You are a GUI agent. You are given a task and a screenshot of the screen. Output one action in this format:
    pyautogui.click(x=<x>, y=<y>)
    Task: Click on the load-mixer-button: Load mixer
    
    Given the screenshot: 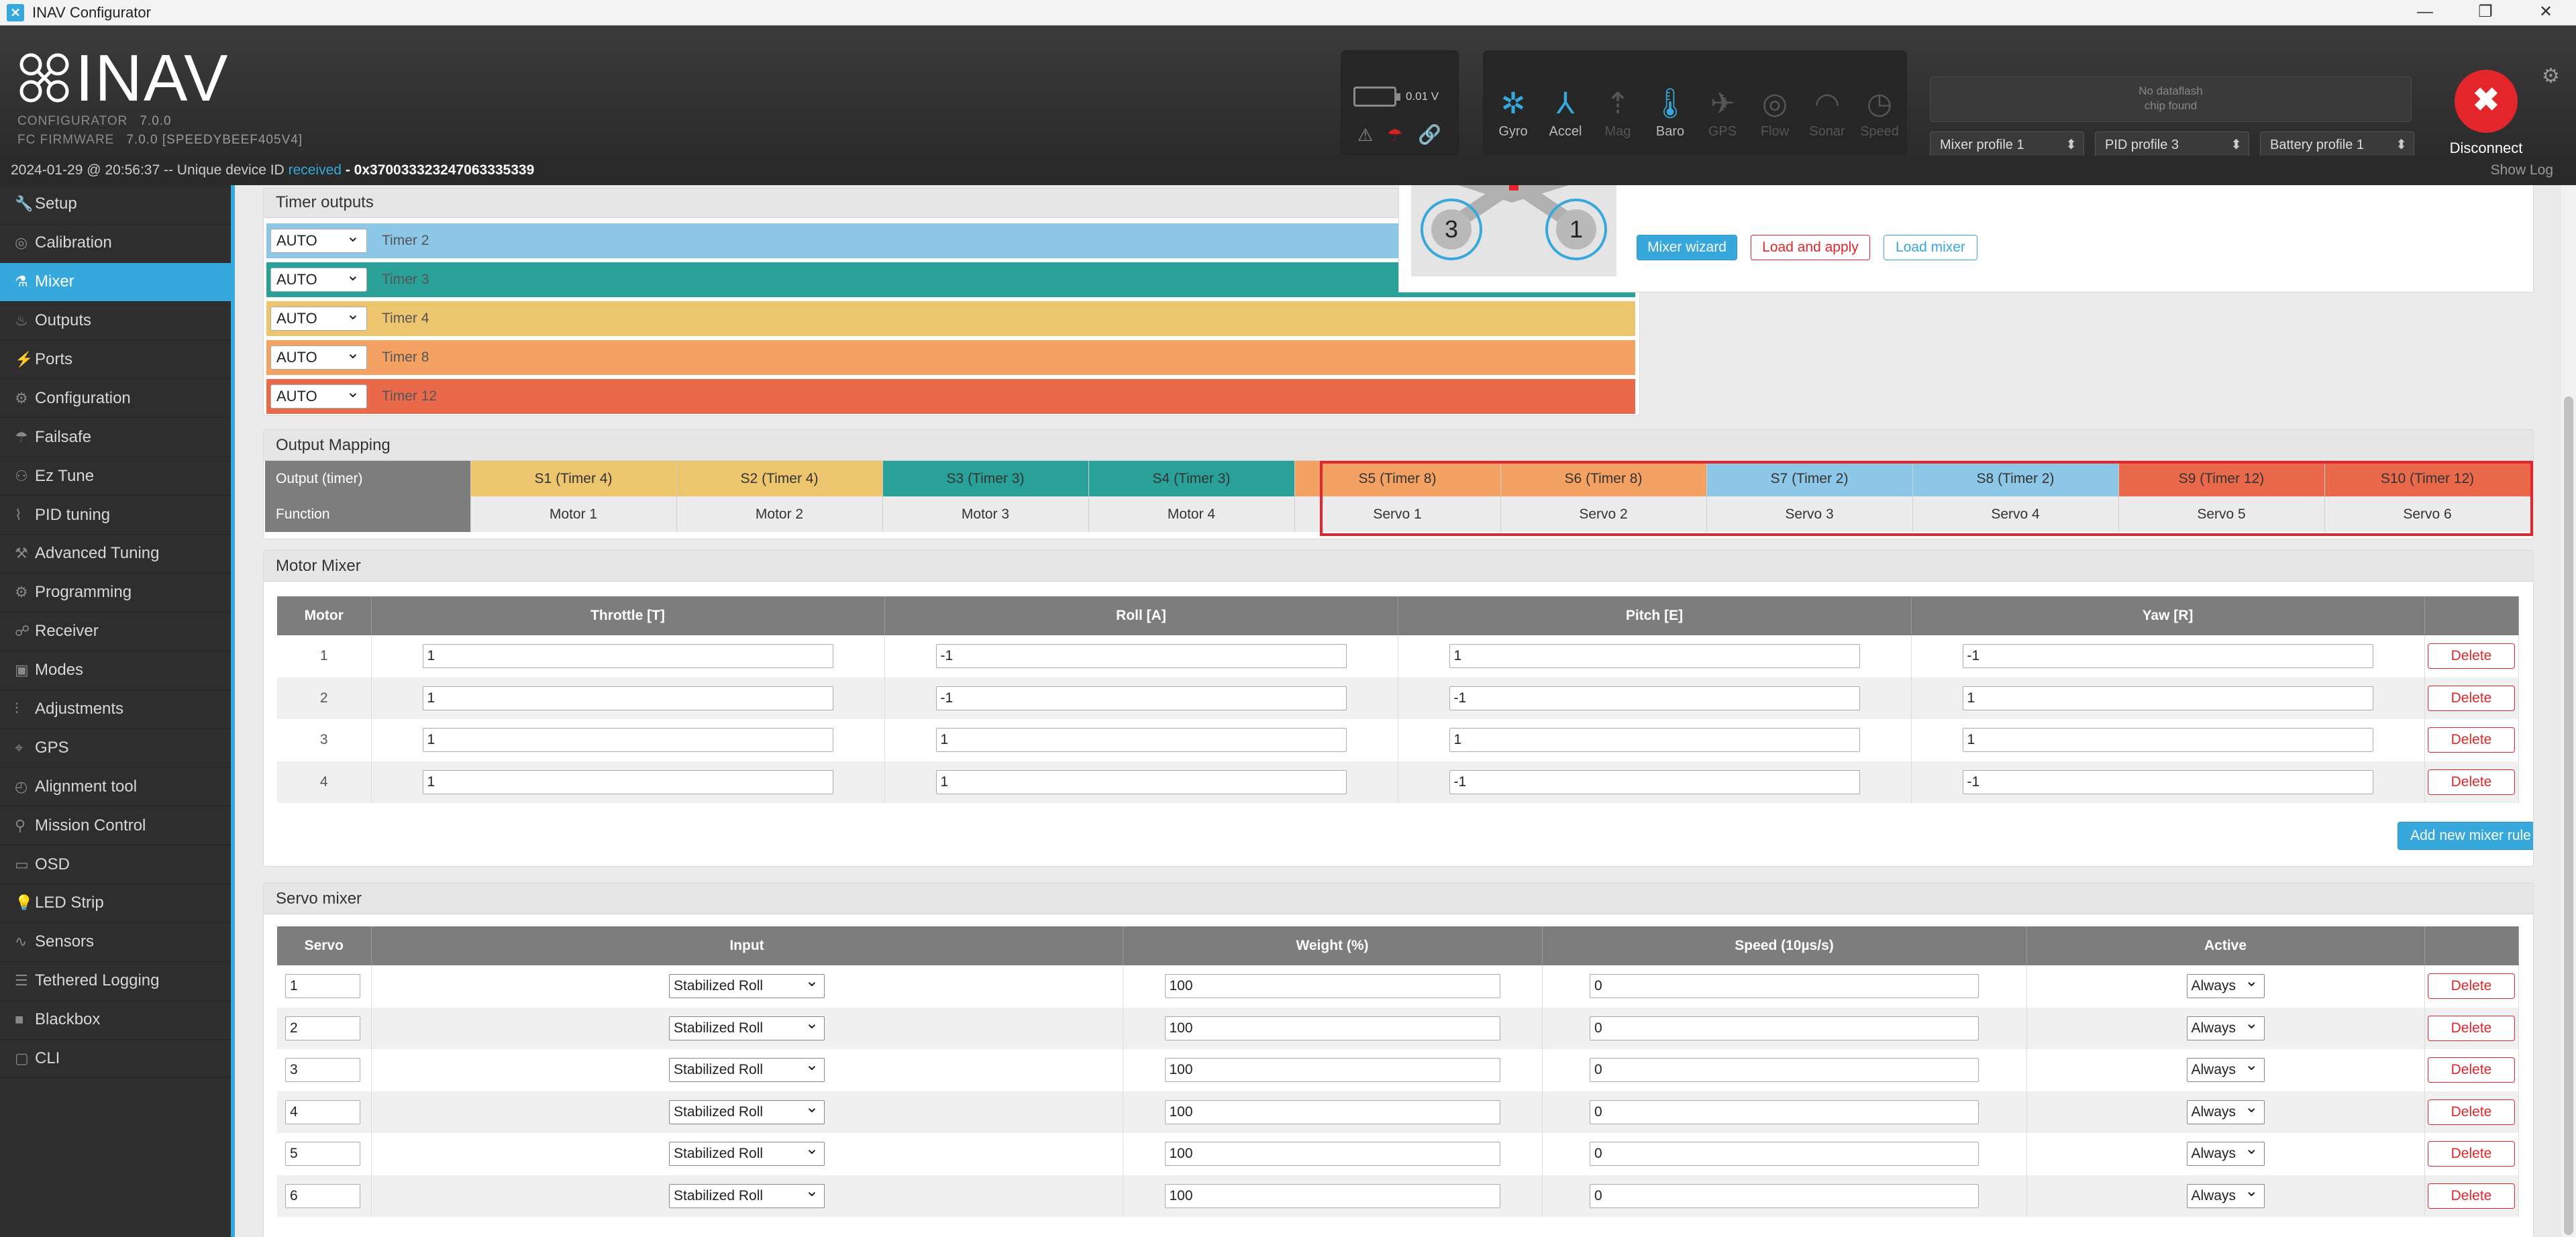 What is the action you would take?
    pyautogui.click(x=1930, y=247)
    